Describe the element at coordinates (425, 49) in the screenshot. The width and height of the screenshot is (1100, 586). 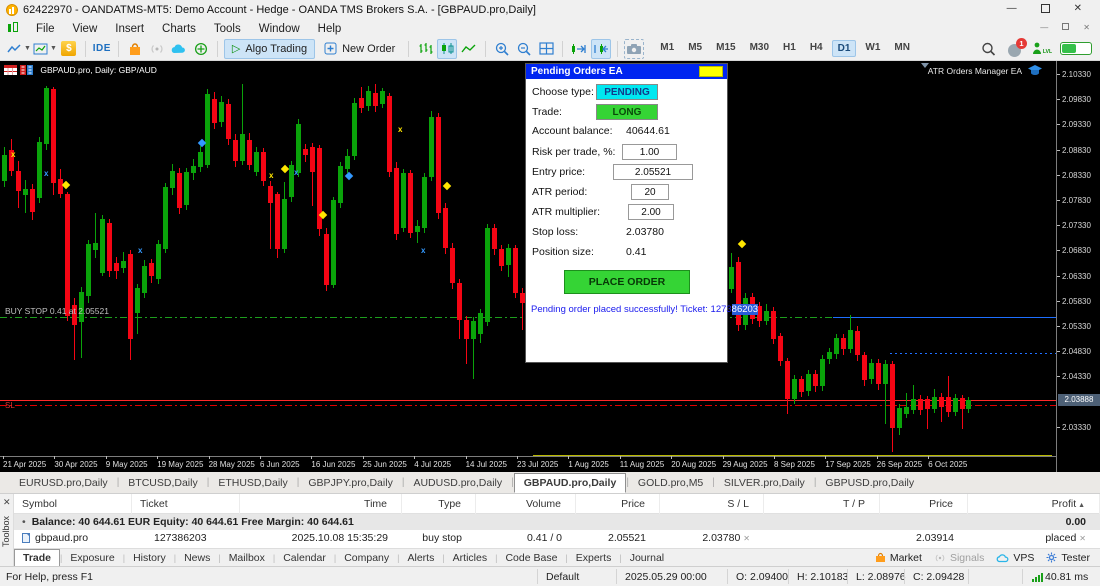
I see `bar-chart-mode-button` at that location.